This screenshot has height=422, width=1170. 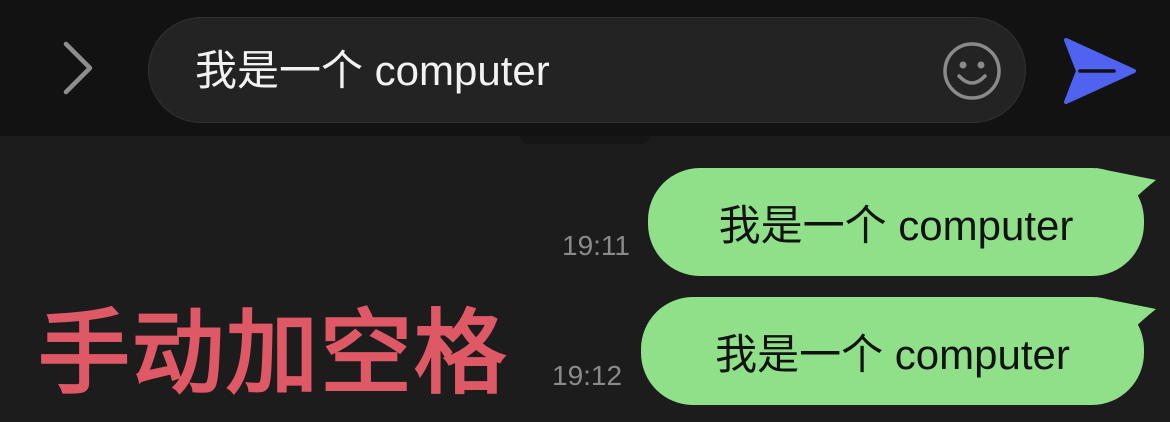 What do you see at coordinates (585, 140) in the screenshot?
I see `input-bar-shadow` at bounding box center [585, 140].